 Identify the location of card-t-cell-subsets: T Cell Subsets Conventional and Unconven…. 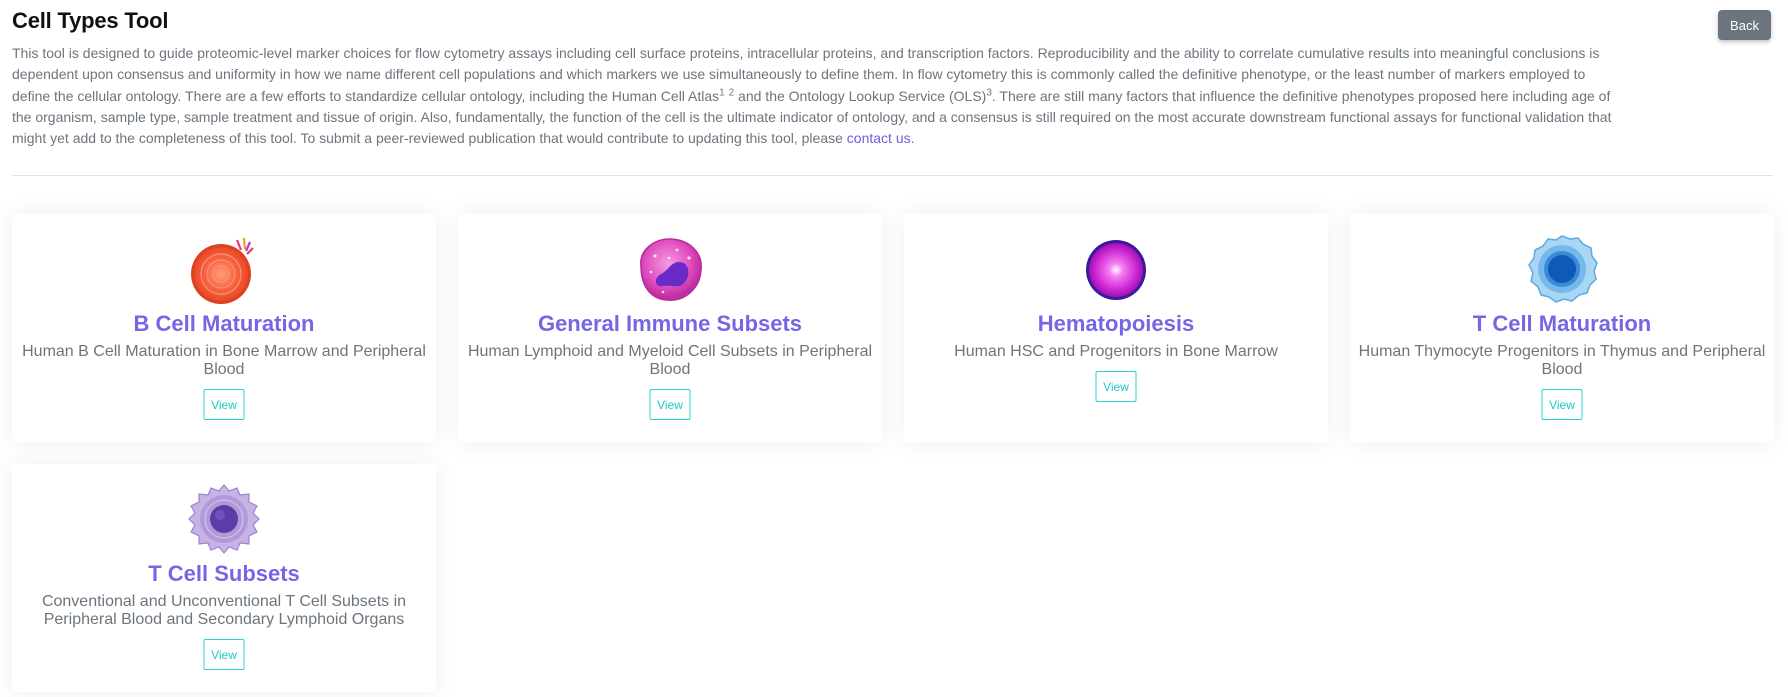
(224, 578).